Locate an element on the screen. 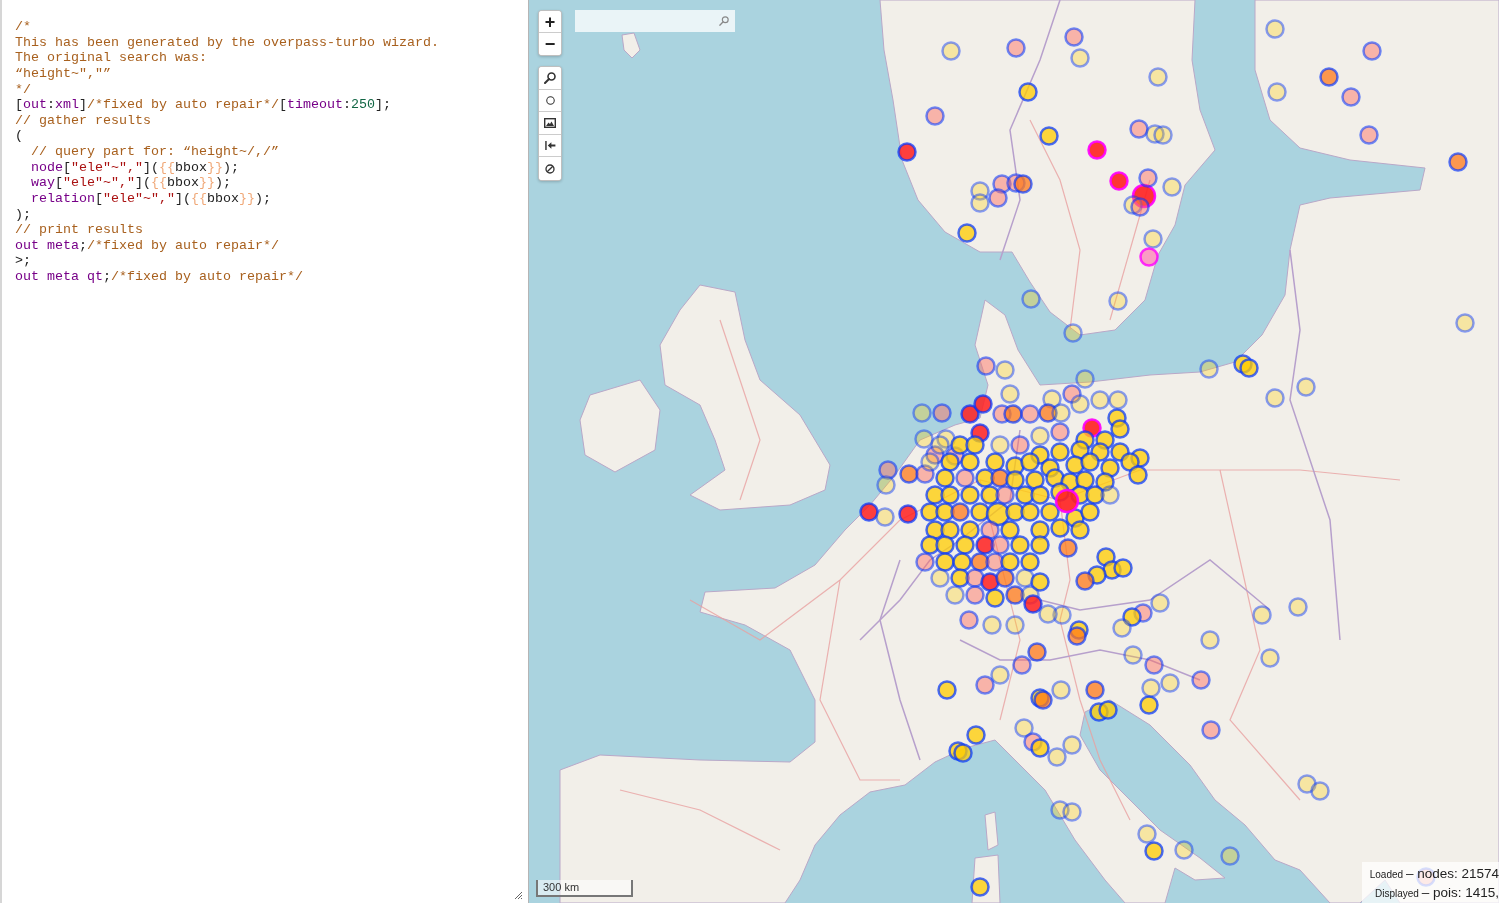  arrow-left-to-line-icon is located at coordinates (550, 146).